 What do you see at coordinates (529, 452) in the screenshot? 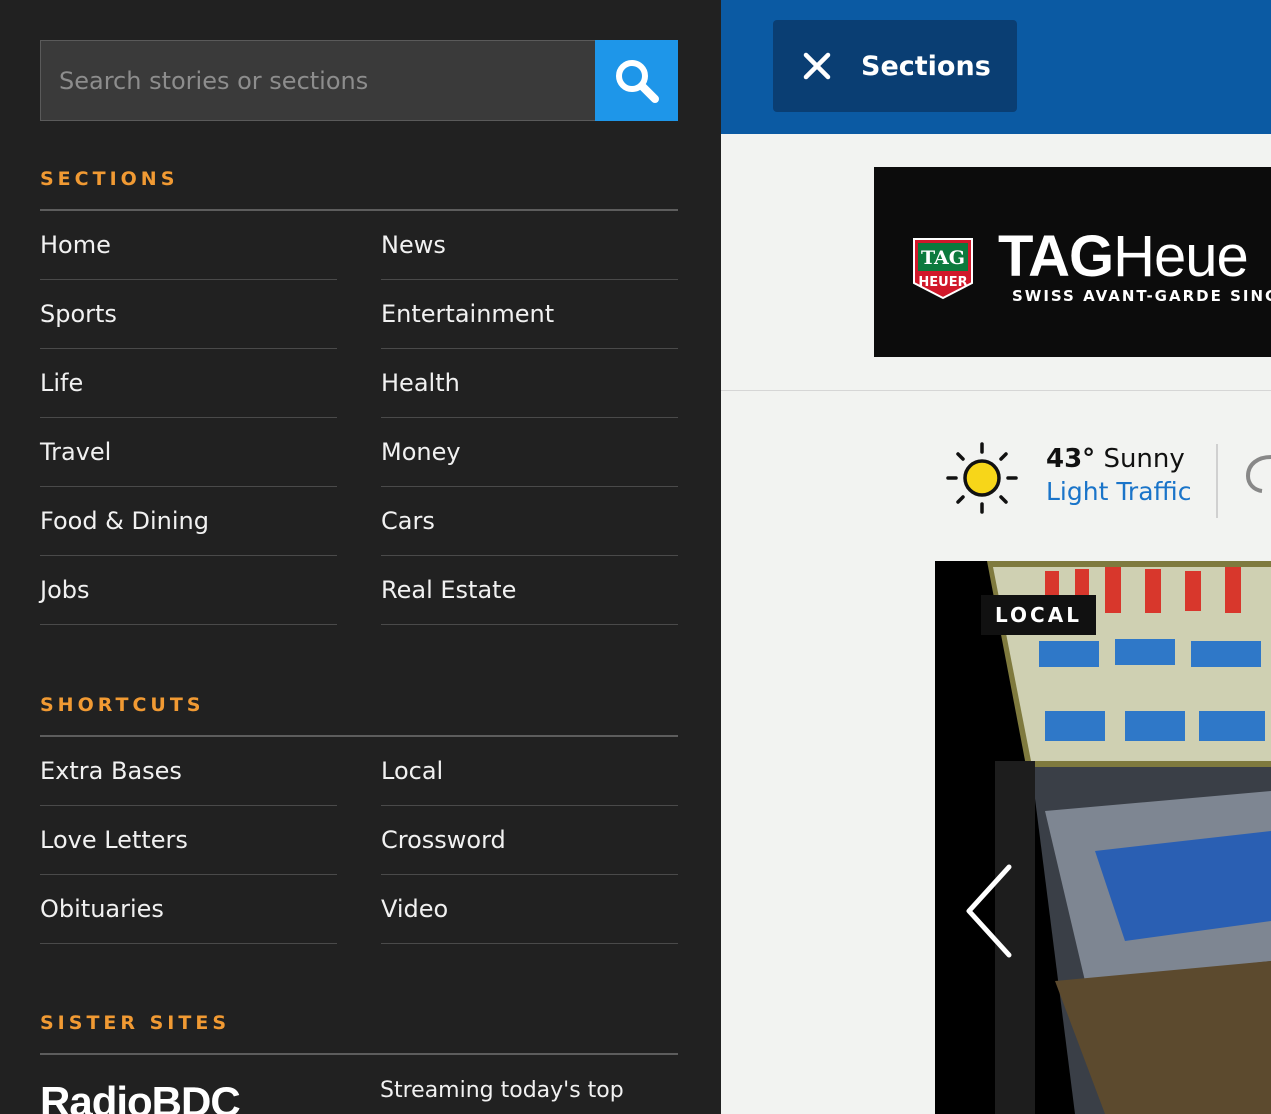
I see `section-link-money: Money` at bounding box center [529, 452].